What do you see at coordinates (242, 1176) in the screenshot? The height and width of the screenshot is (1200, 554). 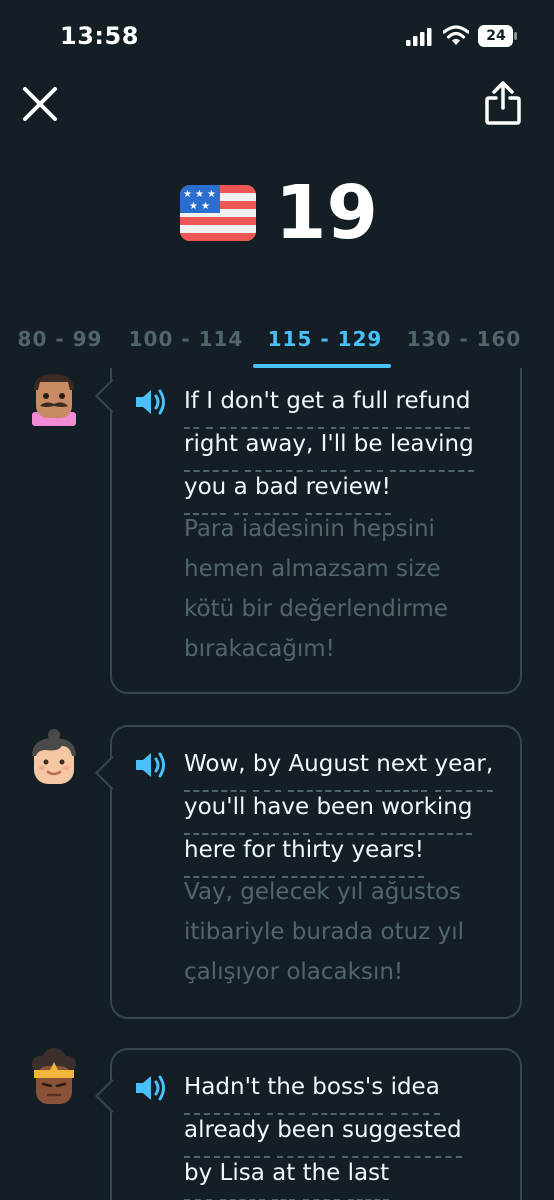 I see `word: Lisa` at bounding box center [242, 1176].